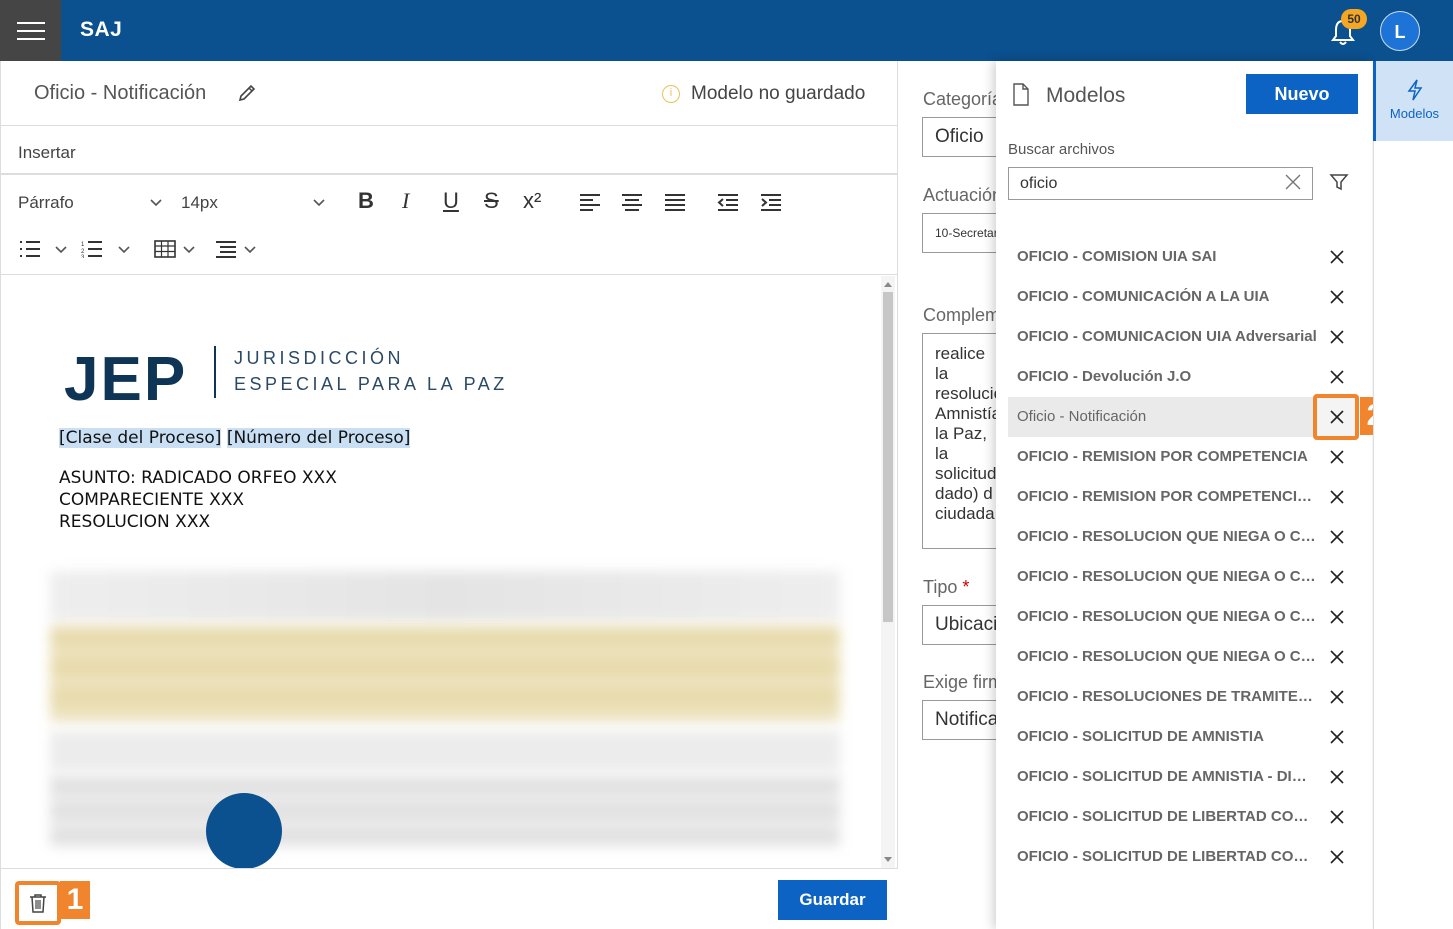 The height and width of the screenshot is (929, 1453). I want to click on pencil-icon, so click(247, 93).